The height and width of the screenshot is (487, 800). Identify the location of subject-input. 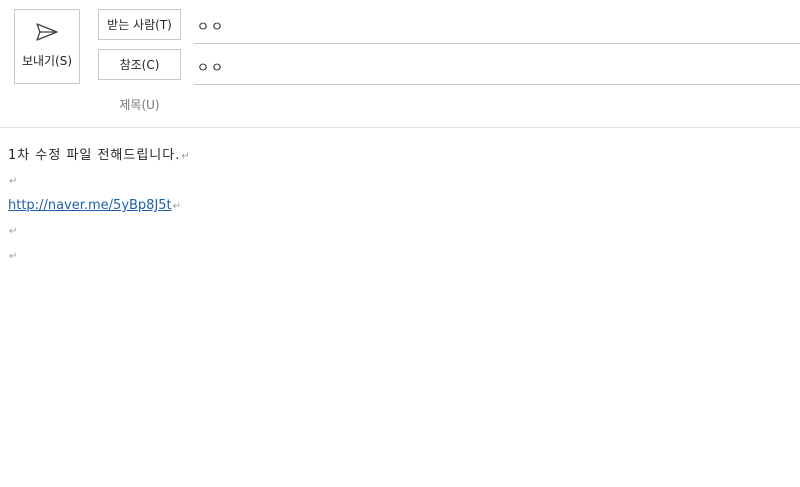
(496, 104).